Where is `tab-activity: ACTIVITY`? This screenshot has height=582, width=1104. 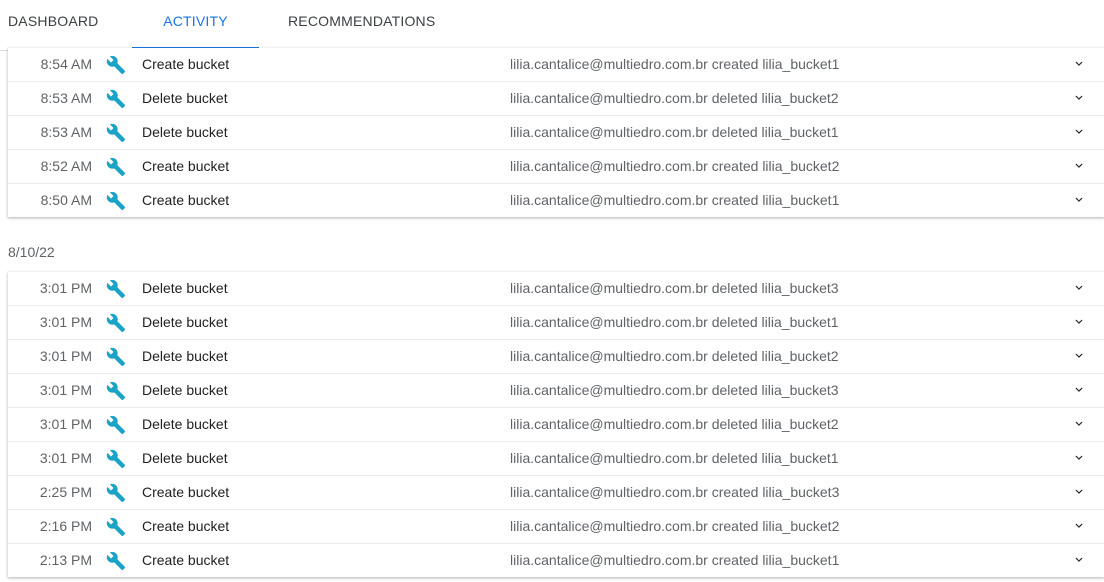 tab-activity: ACTIVITY is located at coordinates (195, 24).